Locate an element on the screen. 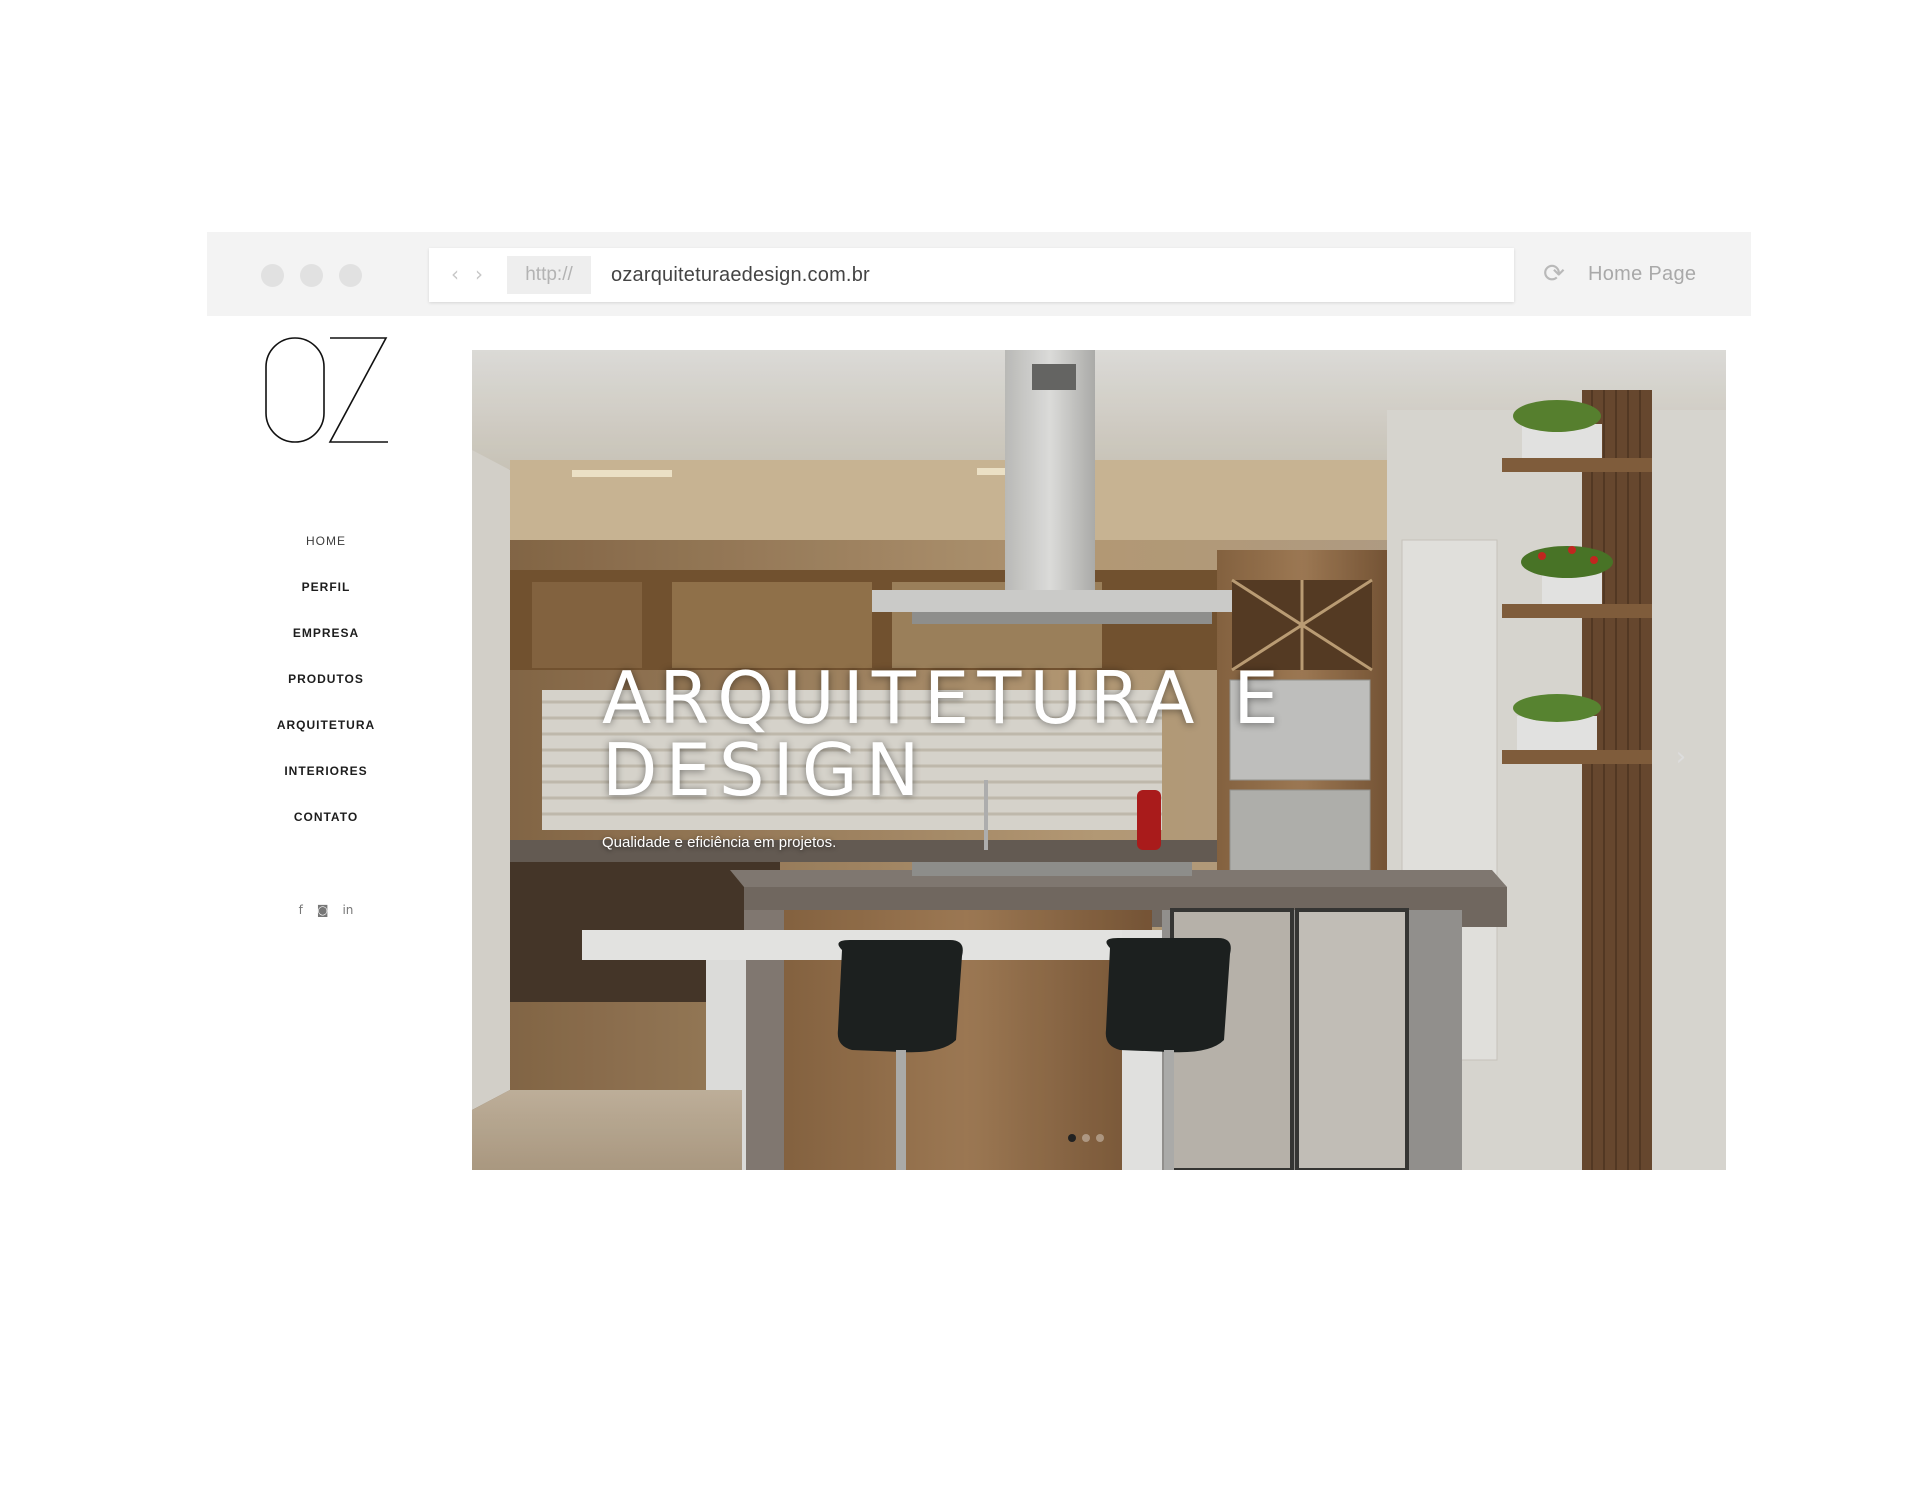 This screenshot has width=1920, height=1505. menu-item-arquitetura: ARQUITETURA is located at coordinates (326, 737).